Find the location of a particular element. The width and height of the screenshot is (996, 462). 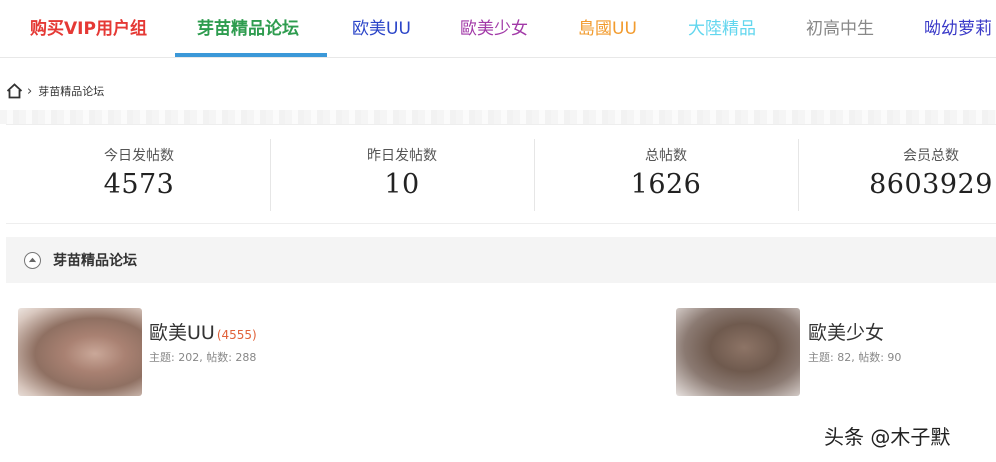

stat-value: 10 is located at coordinates (402, 184).